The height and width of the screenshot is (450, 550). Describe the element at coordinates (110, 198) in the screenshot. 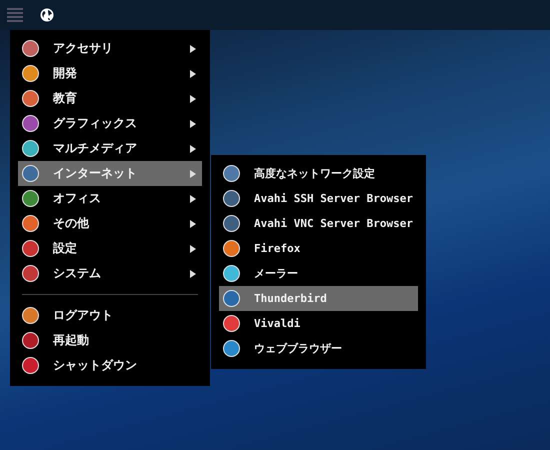

I see `menu-item: オフィス` at that location.